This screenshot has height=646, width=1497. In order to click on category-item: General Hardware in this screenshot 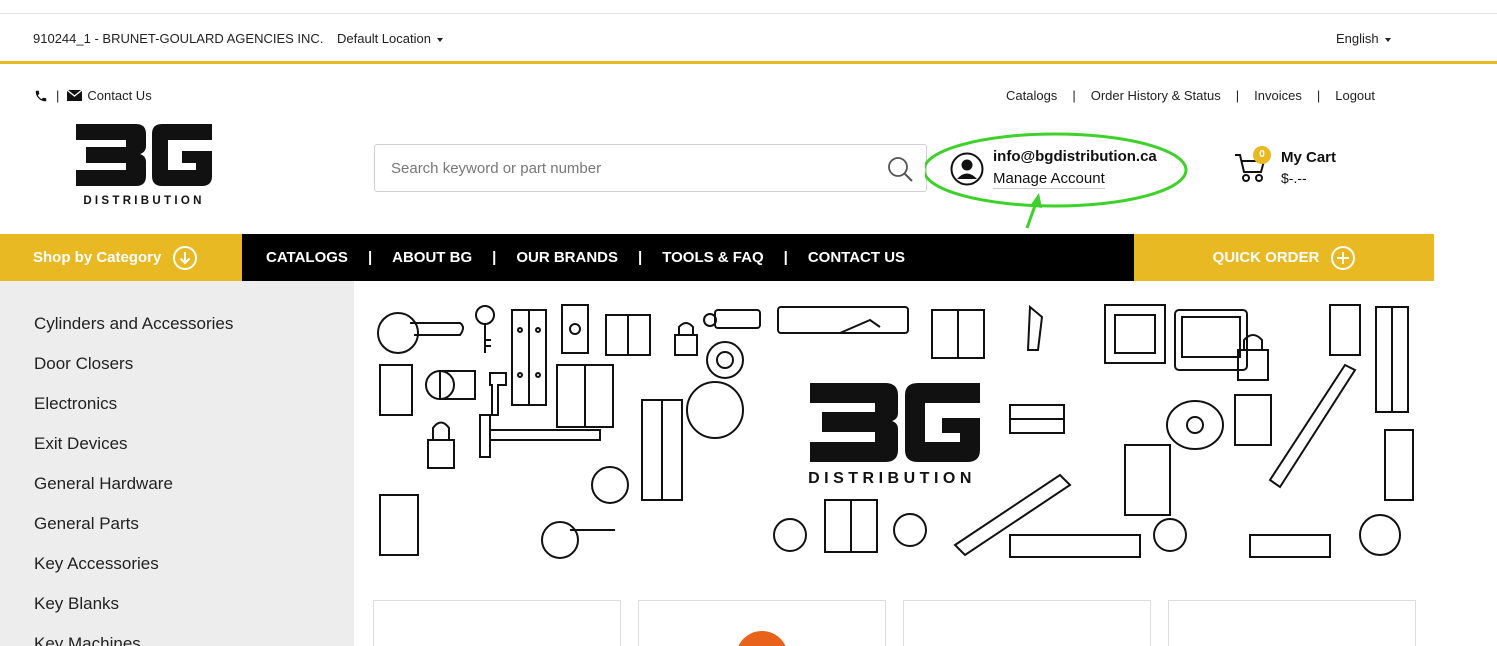, I will do `click(177, 494)`.